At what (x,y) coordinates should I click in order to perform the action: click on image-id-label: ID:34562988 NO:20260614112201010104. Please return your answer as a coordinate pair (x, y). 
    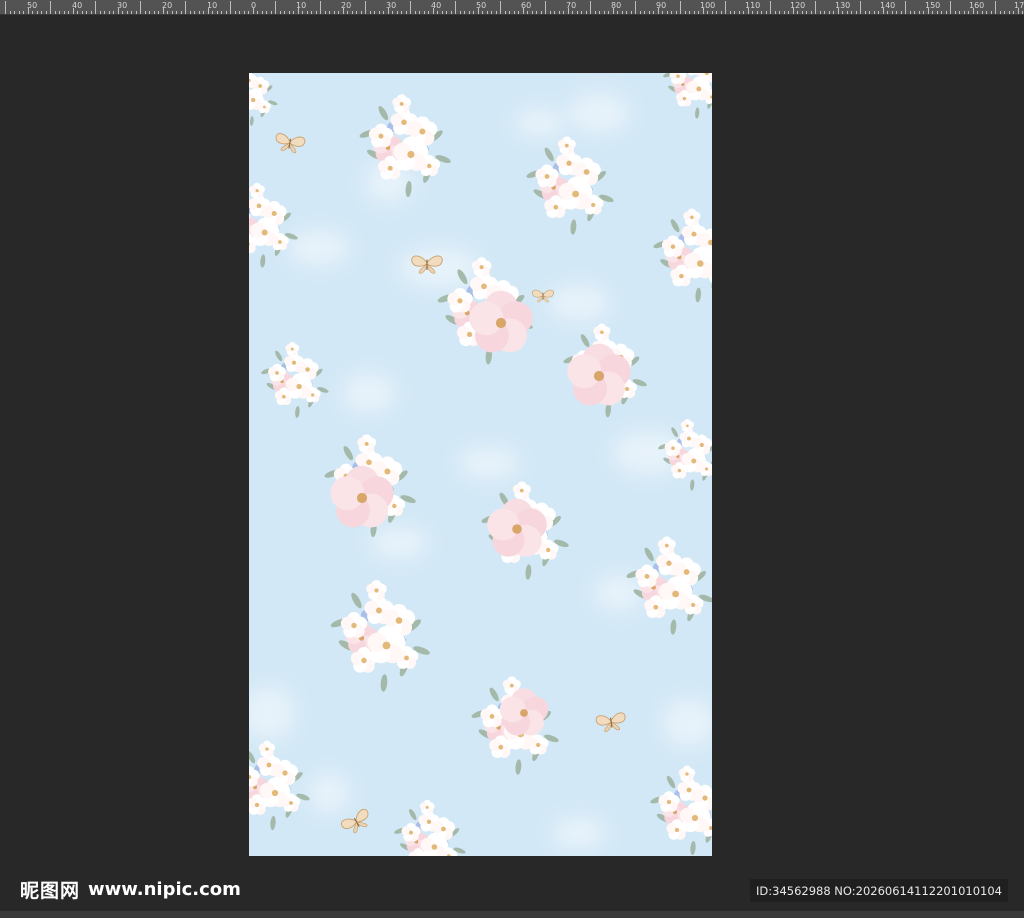
    Looking at the image, I should click on (879, 890).